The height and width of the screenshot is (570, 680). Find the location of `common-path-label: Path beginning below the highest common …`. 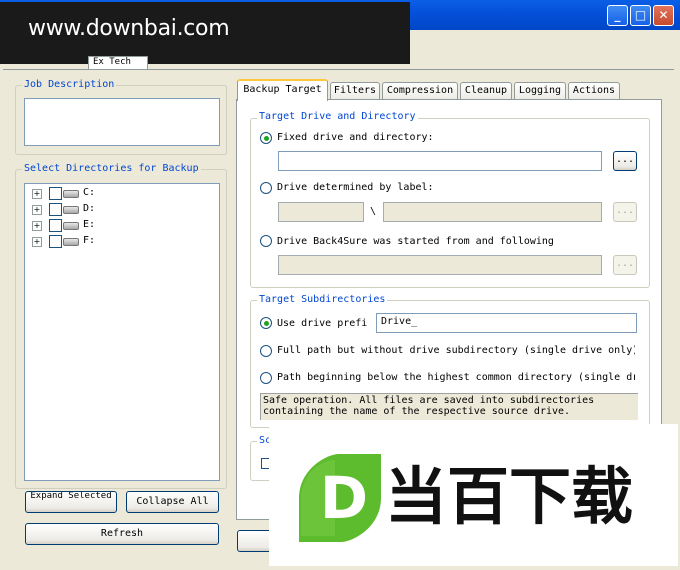

common-path-label: Path beginning below the highest common … is located at coordinates (456, 377).